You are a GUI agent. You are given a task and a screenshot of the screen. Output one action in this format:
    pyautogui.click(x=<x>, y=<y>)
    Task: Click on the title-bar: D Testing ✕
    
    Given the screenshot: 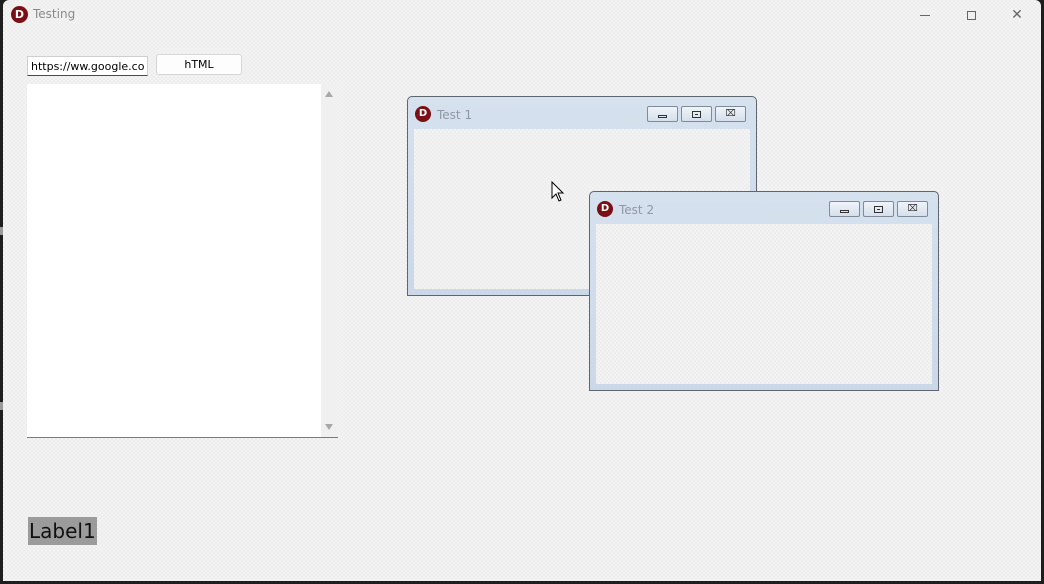 What is the action you would take?
    pyautogui.click(x=522, y=15)
    